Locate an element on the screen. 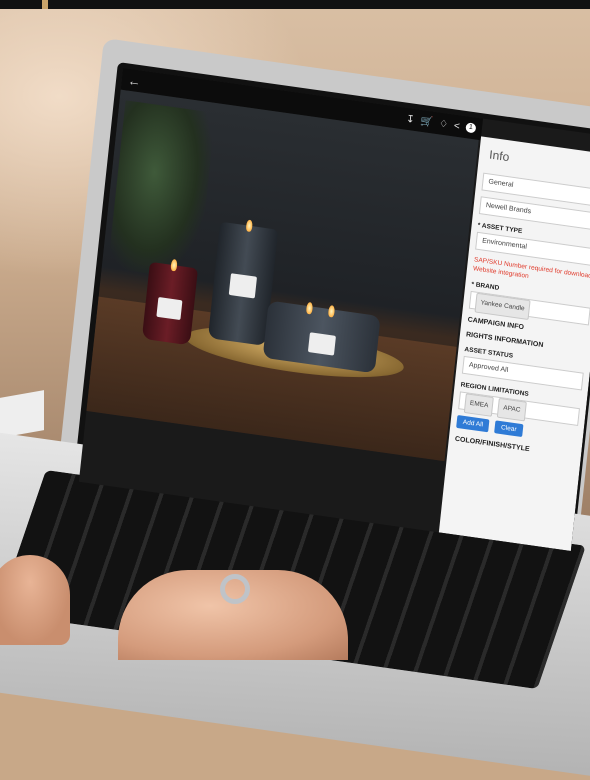 The width and height of the screenshot is (590, 780). bell-icon: ♢ is located at coordinates (443, 124).